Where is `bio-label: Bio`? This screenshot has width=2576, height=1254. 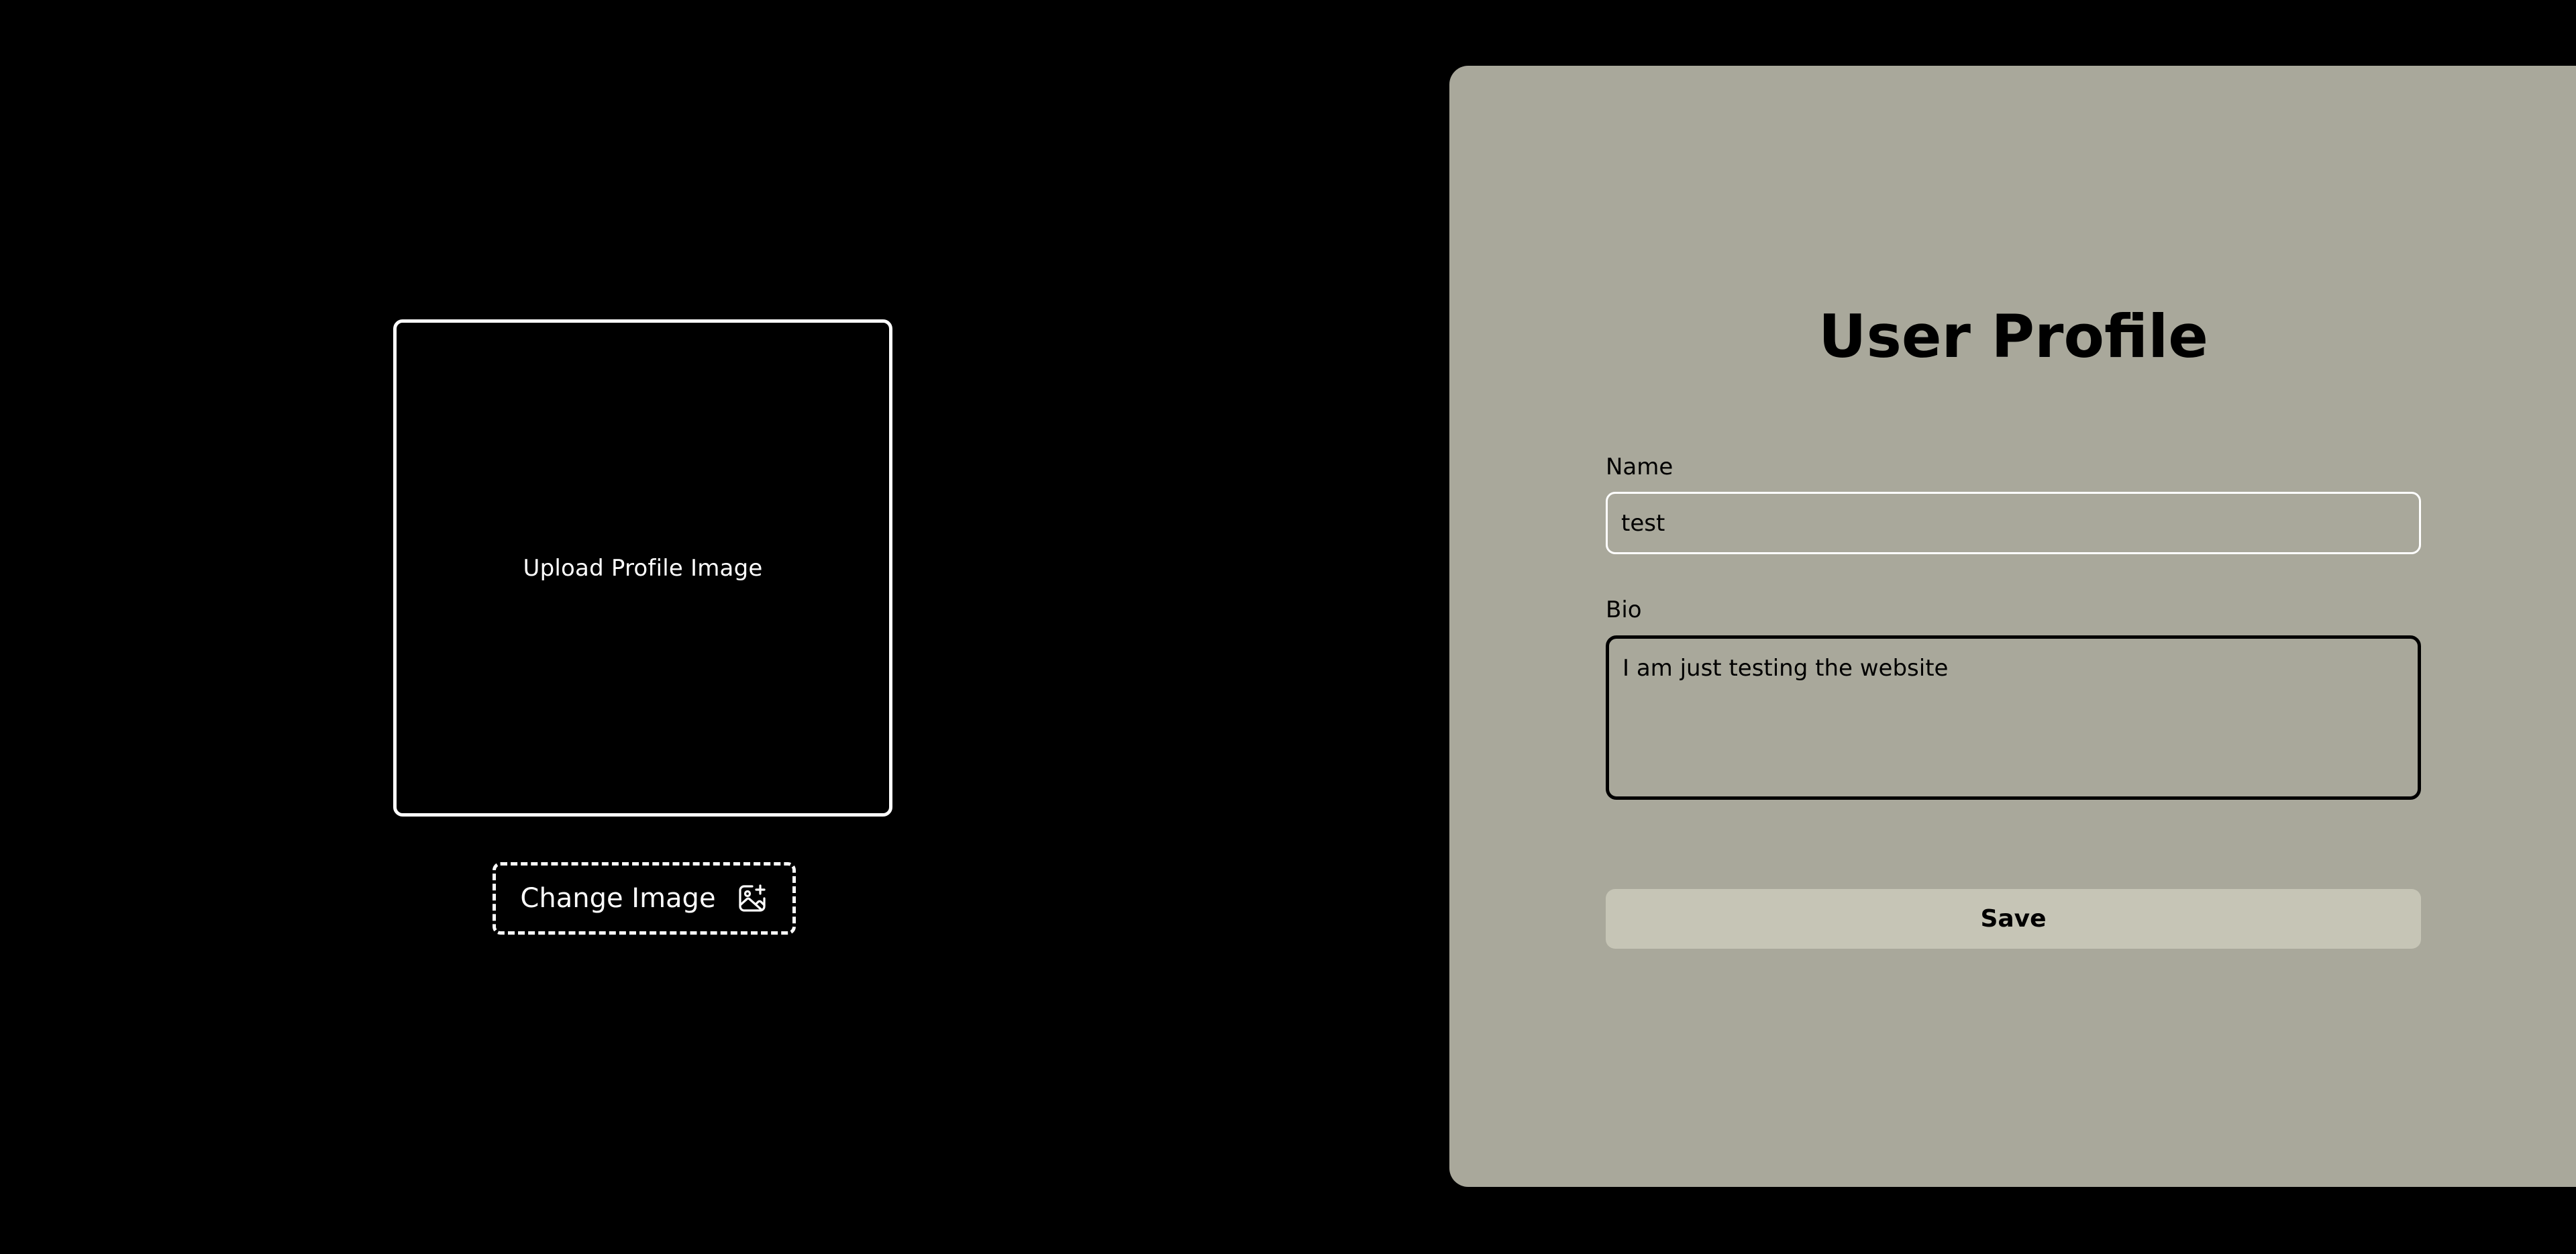
bio-label: Bio is located at coordinates (1624, 609).